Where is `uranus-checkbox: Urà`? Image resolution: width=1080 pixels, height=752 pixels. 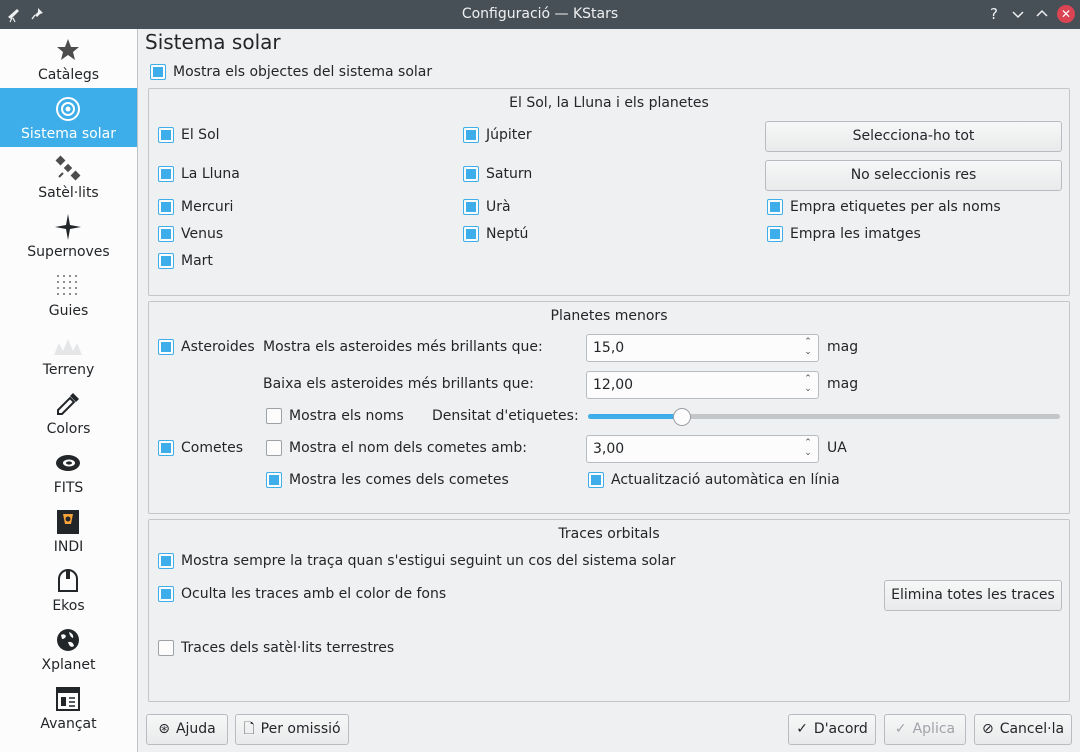 uranus-checkbox: Urà is located at coordinates (487, 207).